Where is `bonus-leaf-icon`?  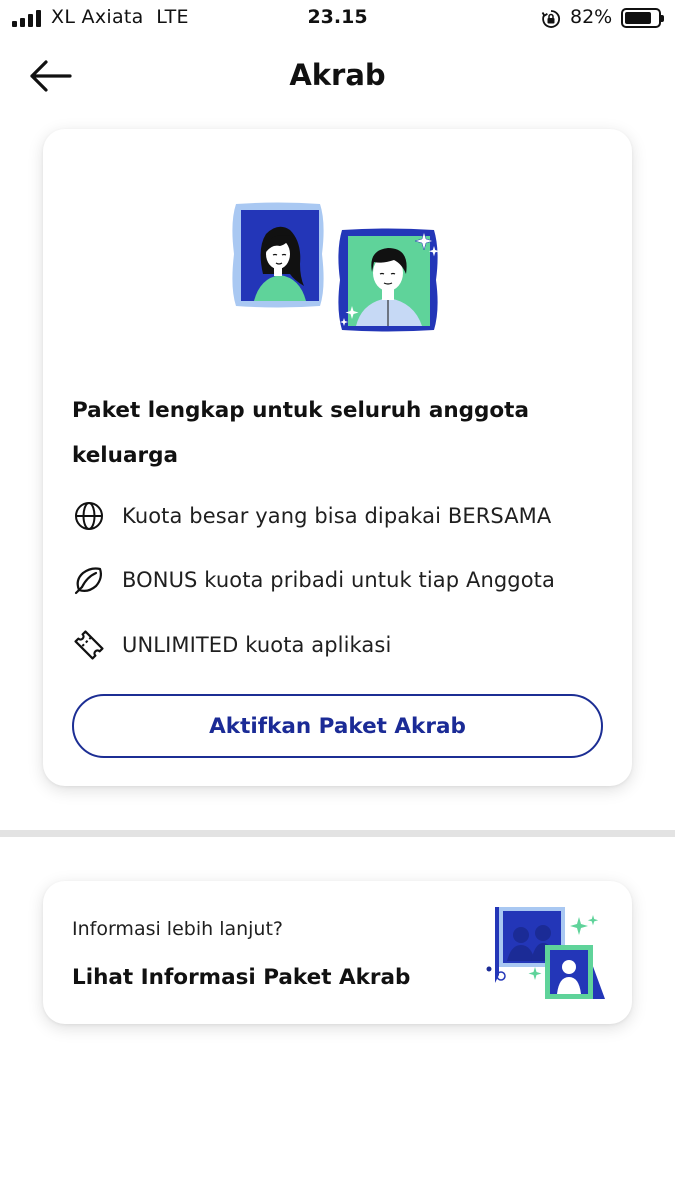 bonus-leaf-icon is located at coordinates (89, 580).